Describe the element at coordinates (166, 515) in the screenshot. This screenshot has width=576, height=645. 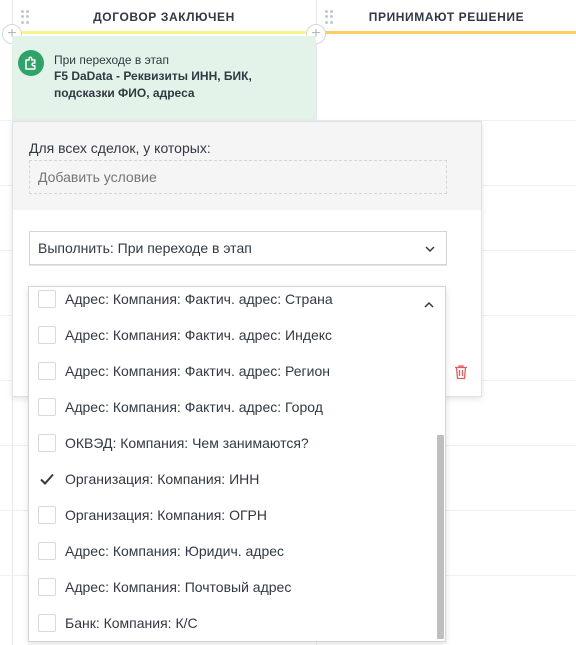
I see `field-option-label: Организация: Компания: ОГРН` at that location.